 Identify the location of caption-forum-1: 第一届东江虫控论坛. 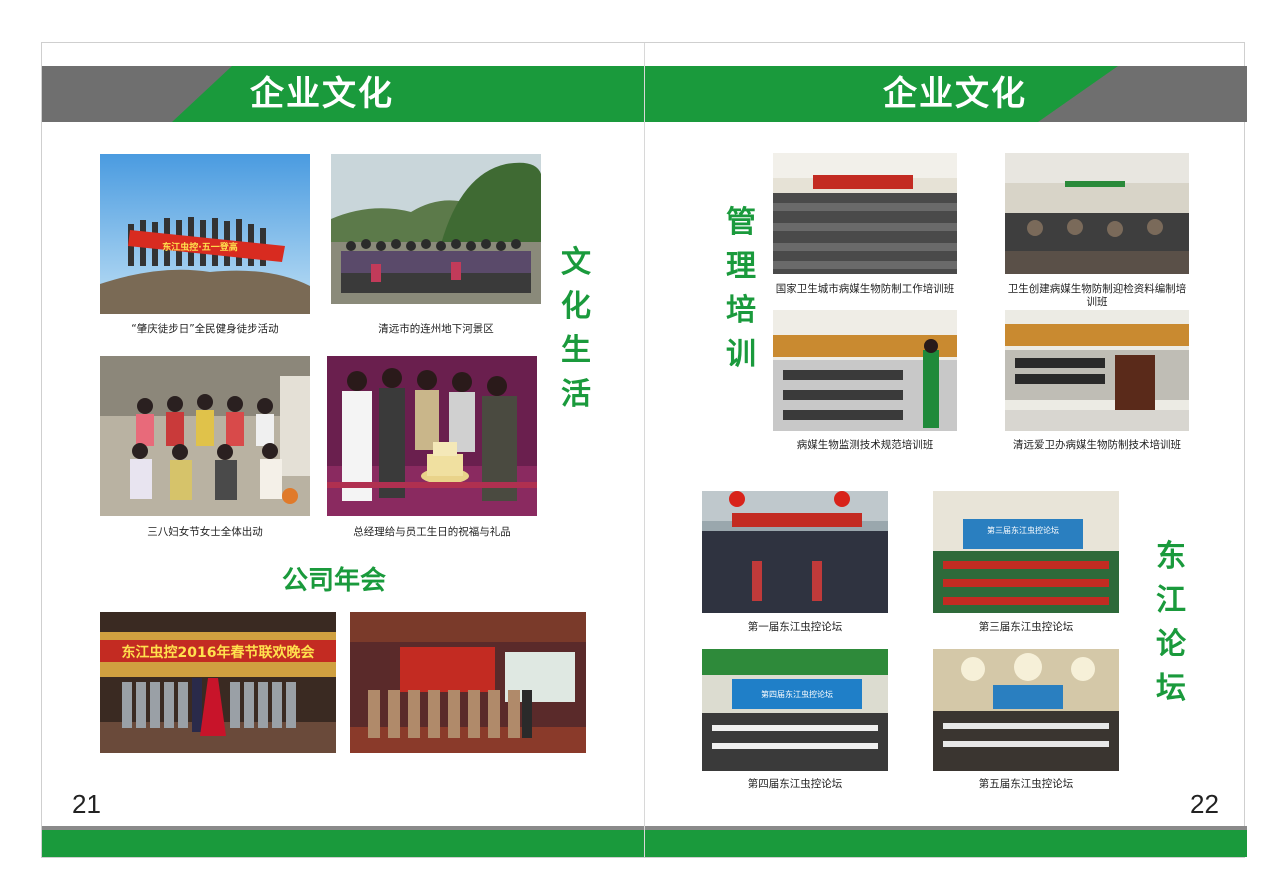
(795, 627).